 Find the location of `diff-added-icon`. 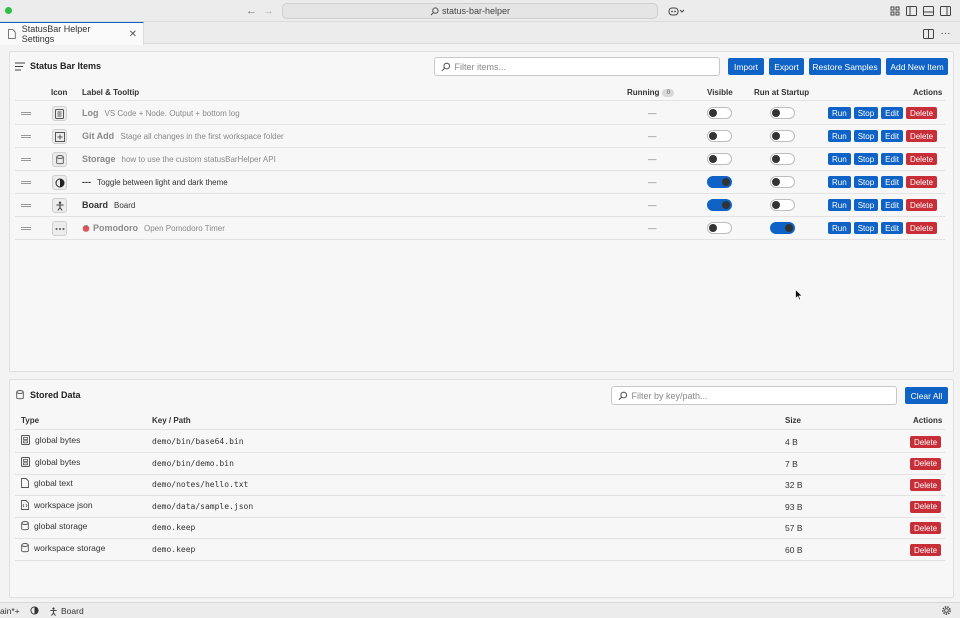

diff-added-icon is located at coordinates (59, 136).